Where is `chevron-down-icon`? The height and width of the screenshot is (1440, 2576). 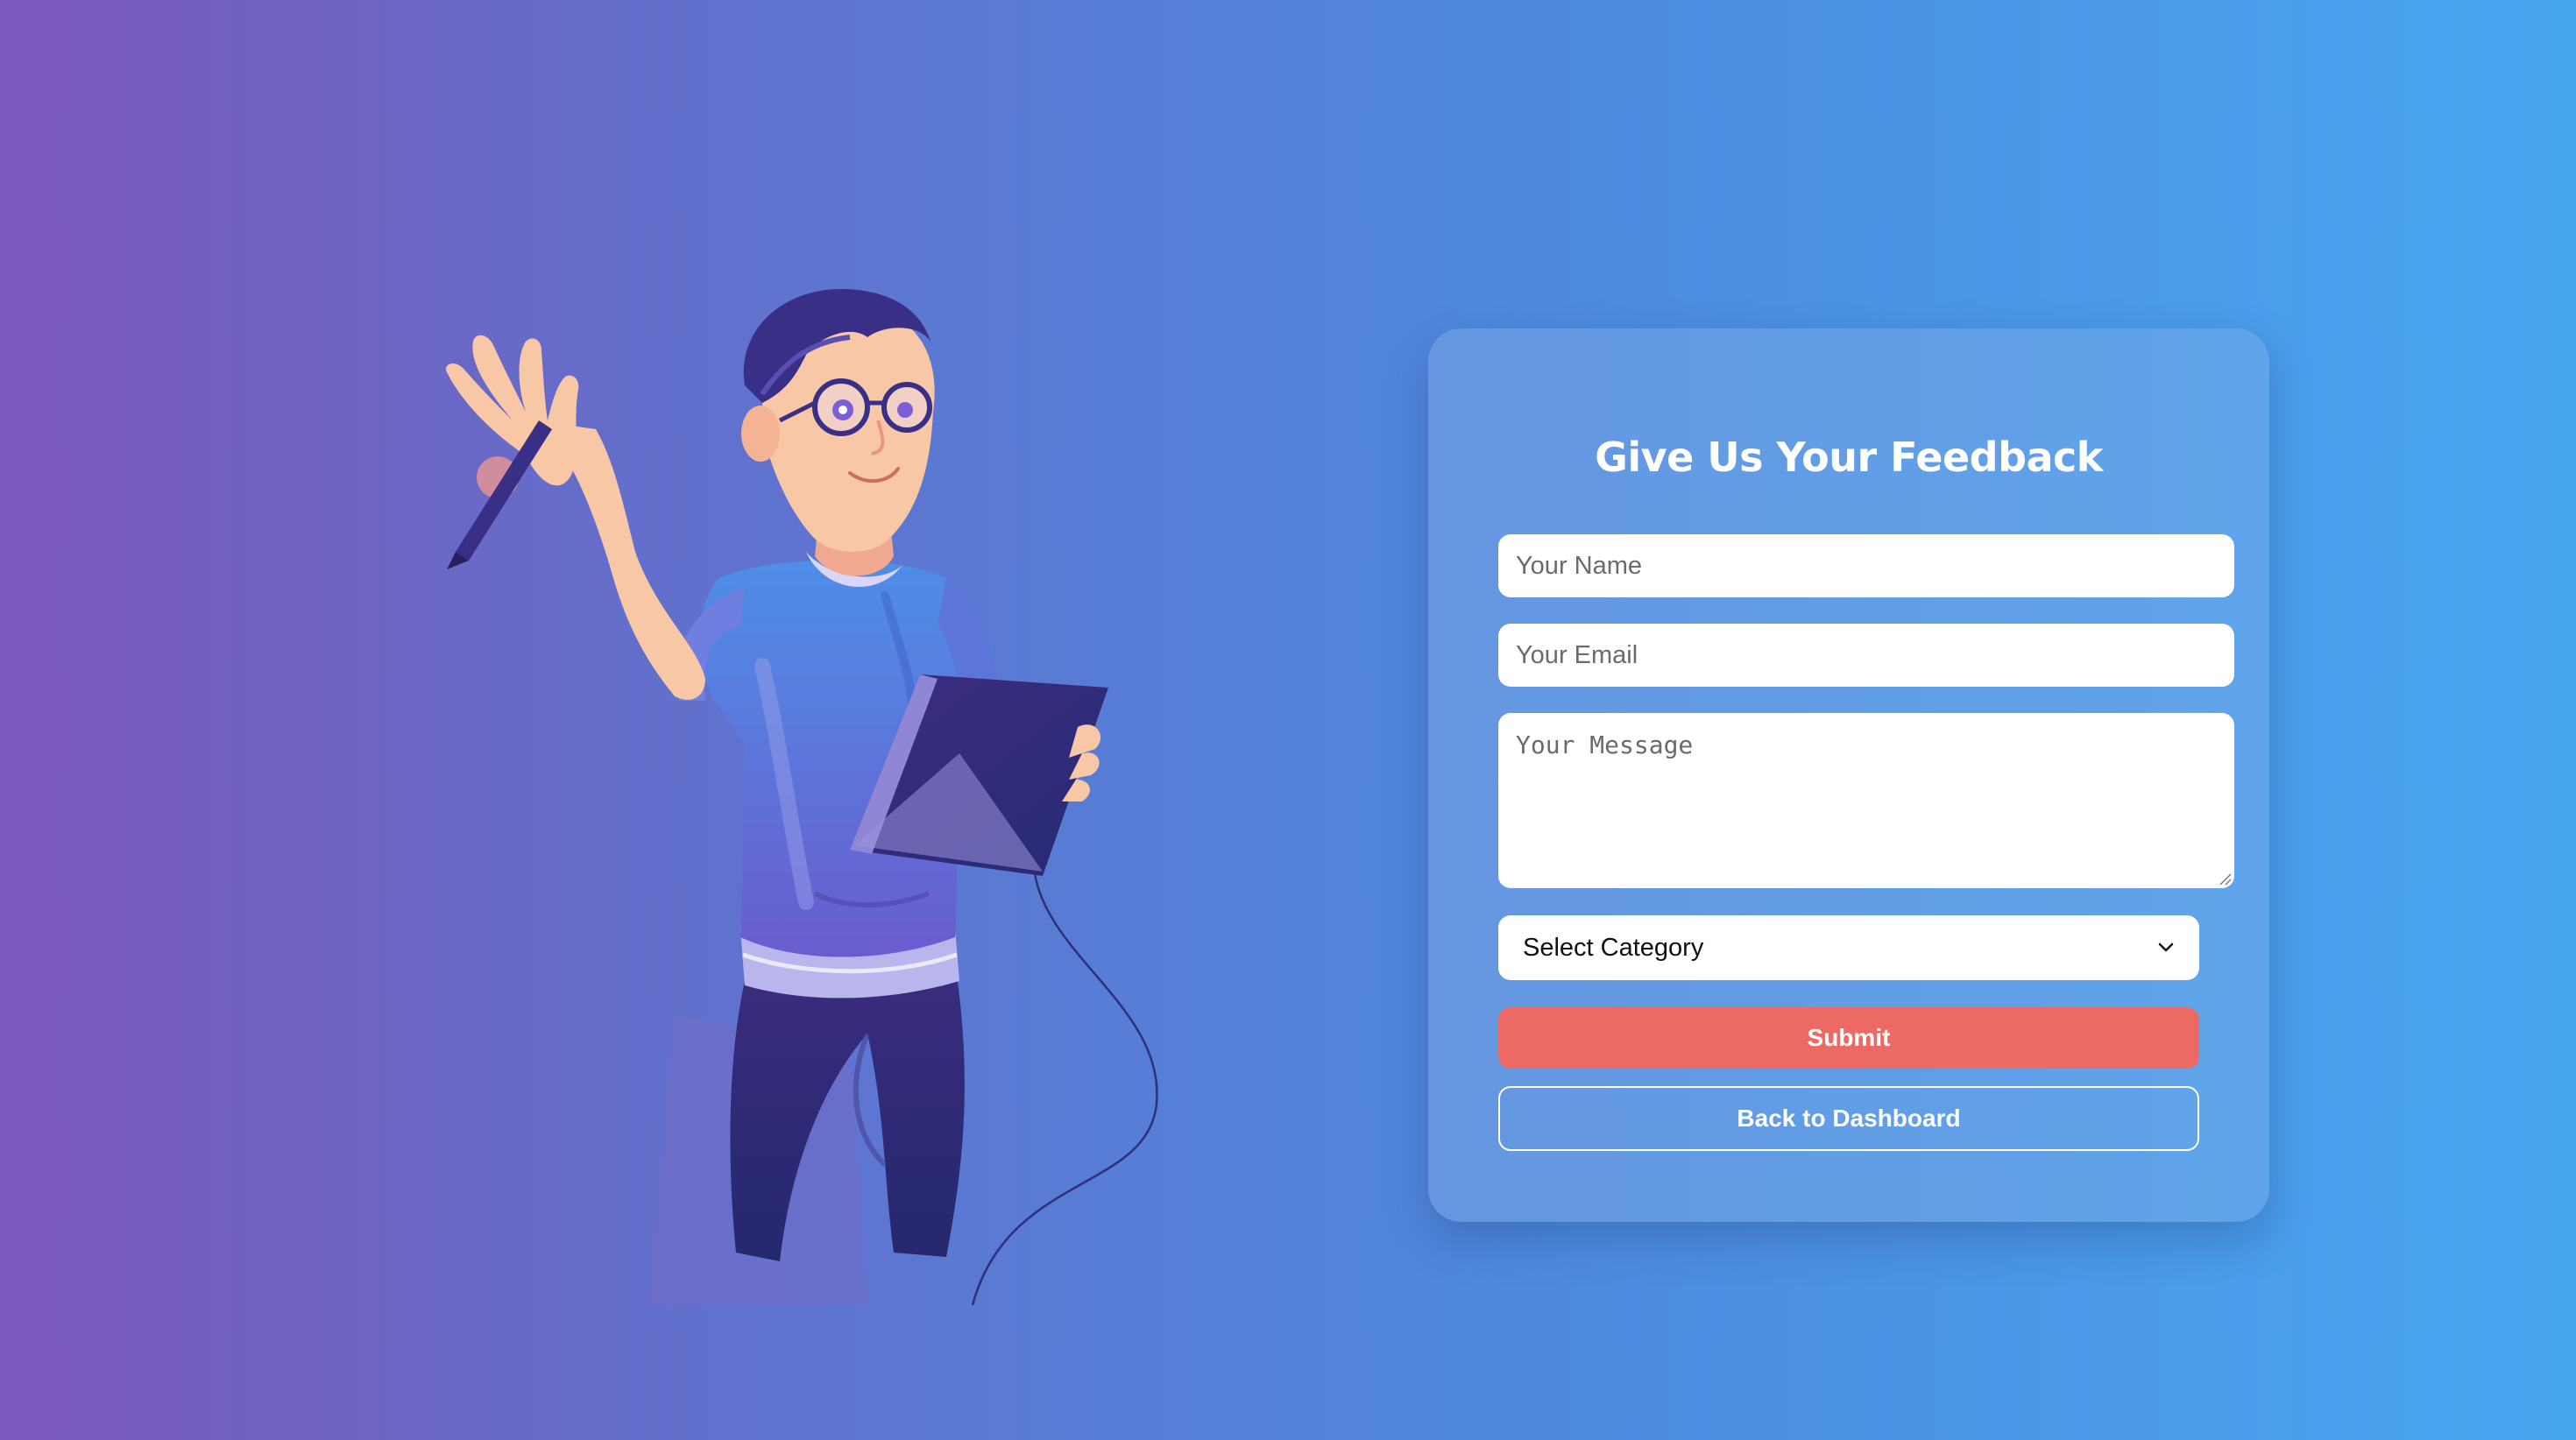
chevron-down-icon is located at coordinates (2166, 947).